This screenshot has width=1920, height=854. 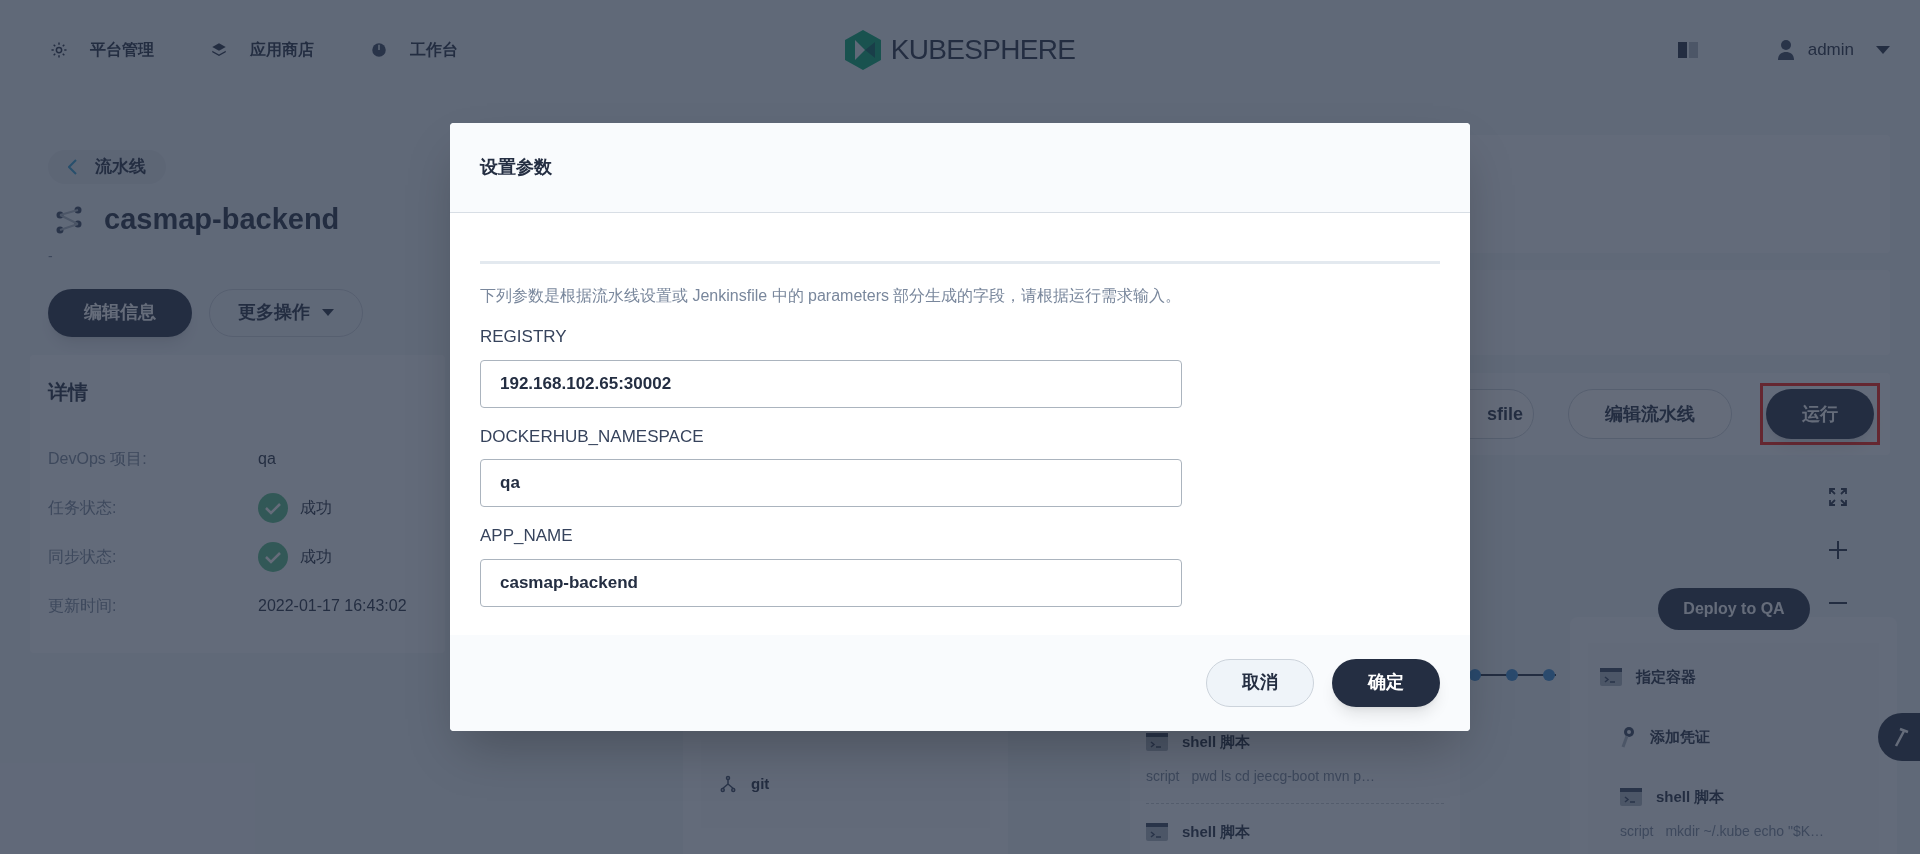 I want to click on pipeline-title: casmap-backend, so click(x=222, y=219).